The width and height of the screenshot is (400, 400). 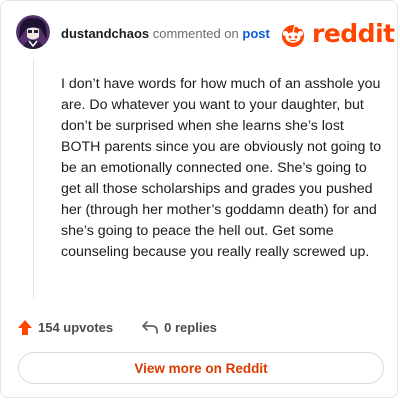 I want to click on upvote-button: 154 upvotes, so click(x=65, y=327).